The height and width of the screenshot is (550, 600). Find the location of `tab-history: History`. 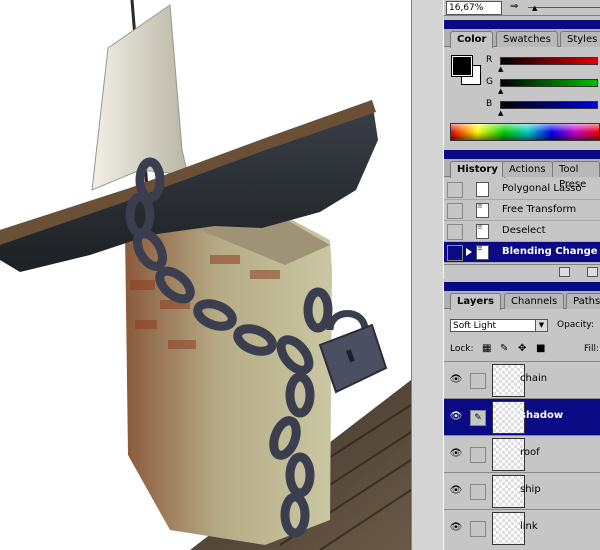

tab-history: History is located at coordinates (477, 169).